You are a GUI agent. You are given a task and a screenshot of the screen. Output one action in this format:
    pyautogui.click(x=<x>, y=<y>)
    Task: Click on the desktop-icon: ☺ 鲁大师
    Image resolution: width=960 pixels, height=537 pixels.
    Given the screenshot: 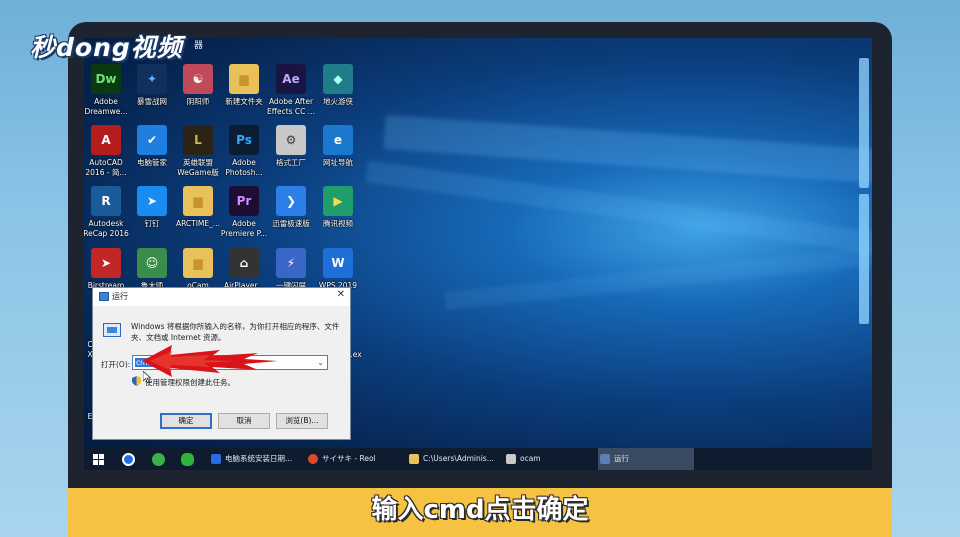 What is the action you would take?
    pyautogui.click(x=152, y=269)
    